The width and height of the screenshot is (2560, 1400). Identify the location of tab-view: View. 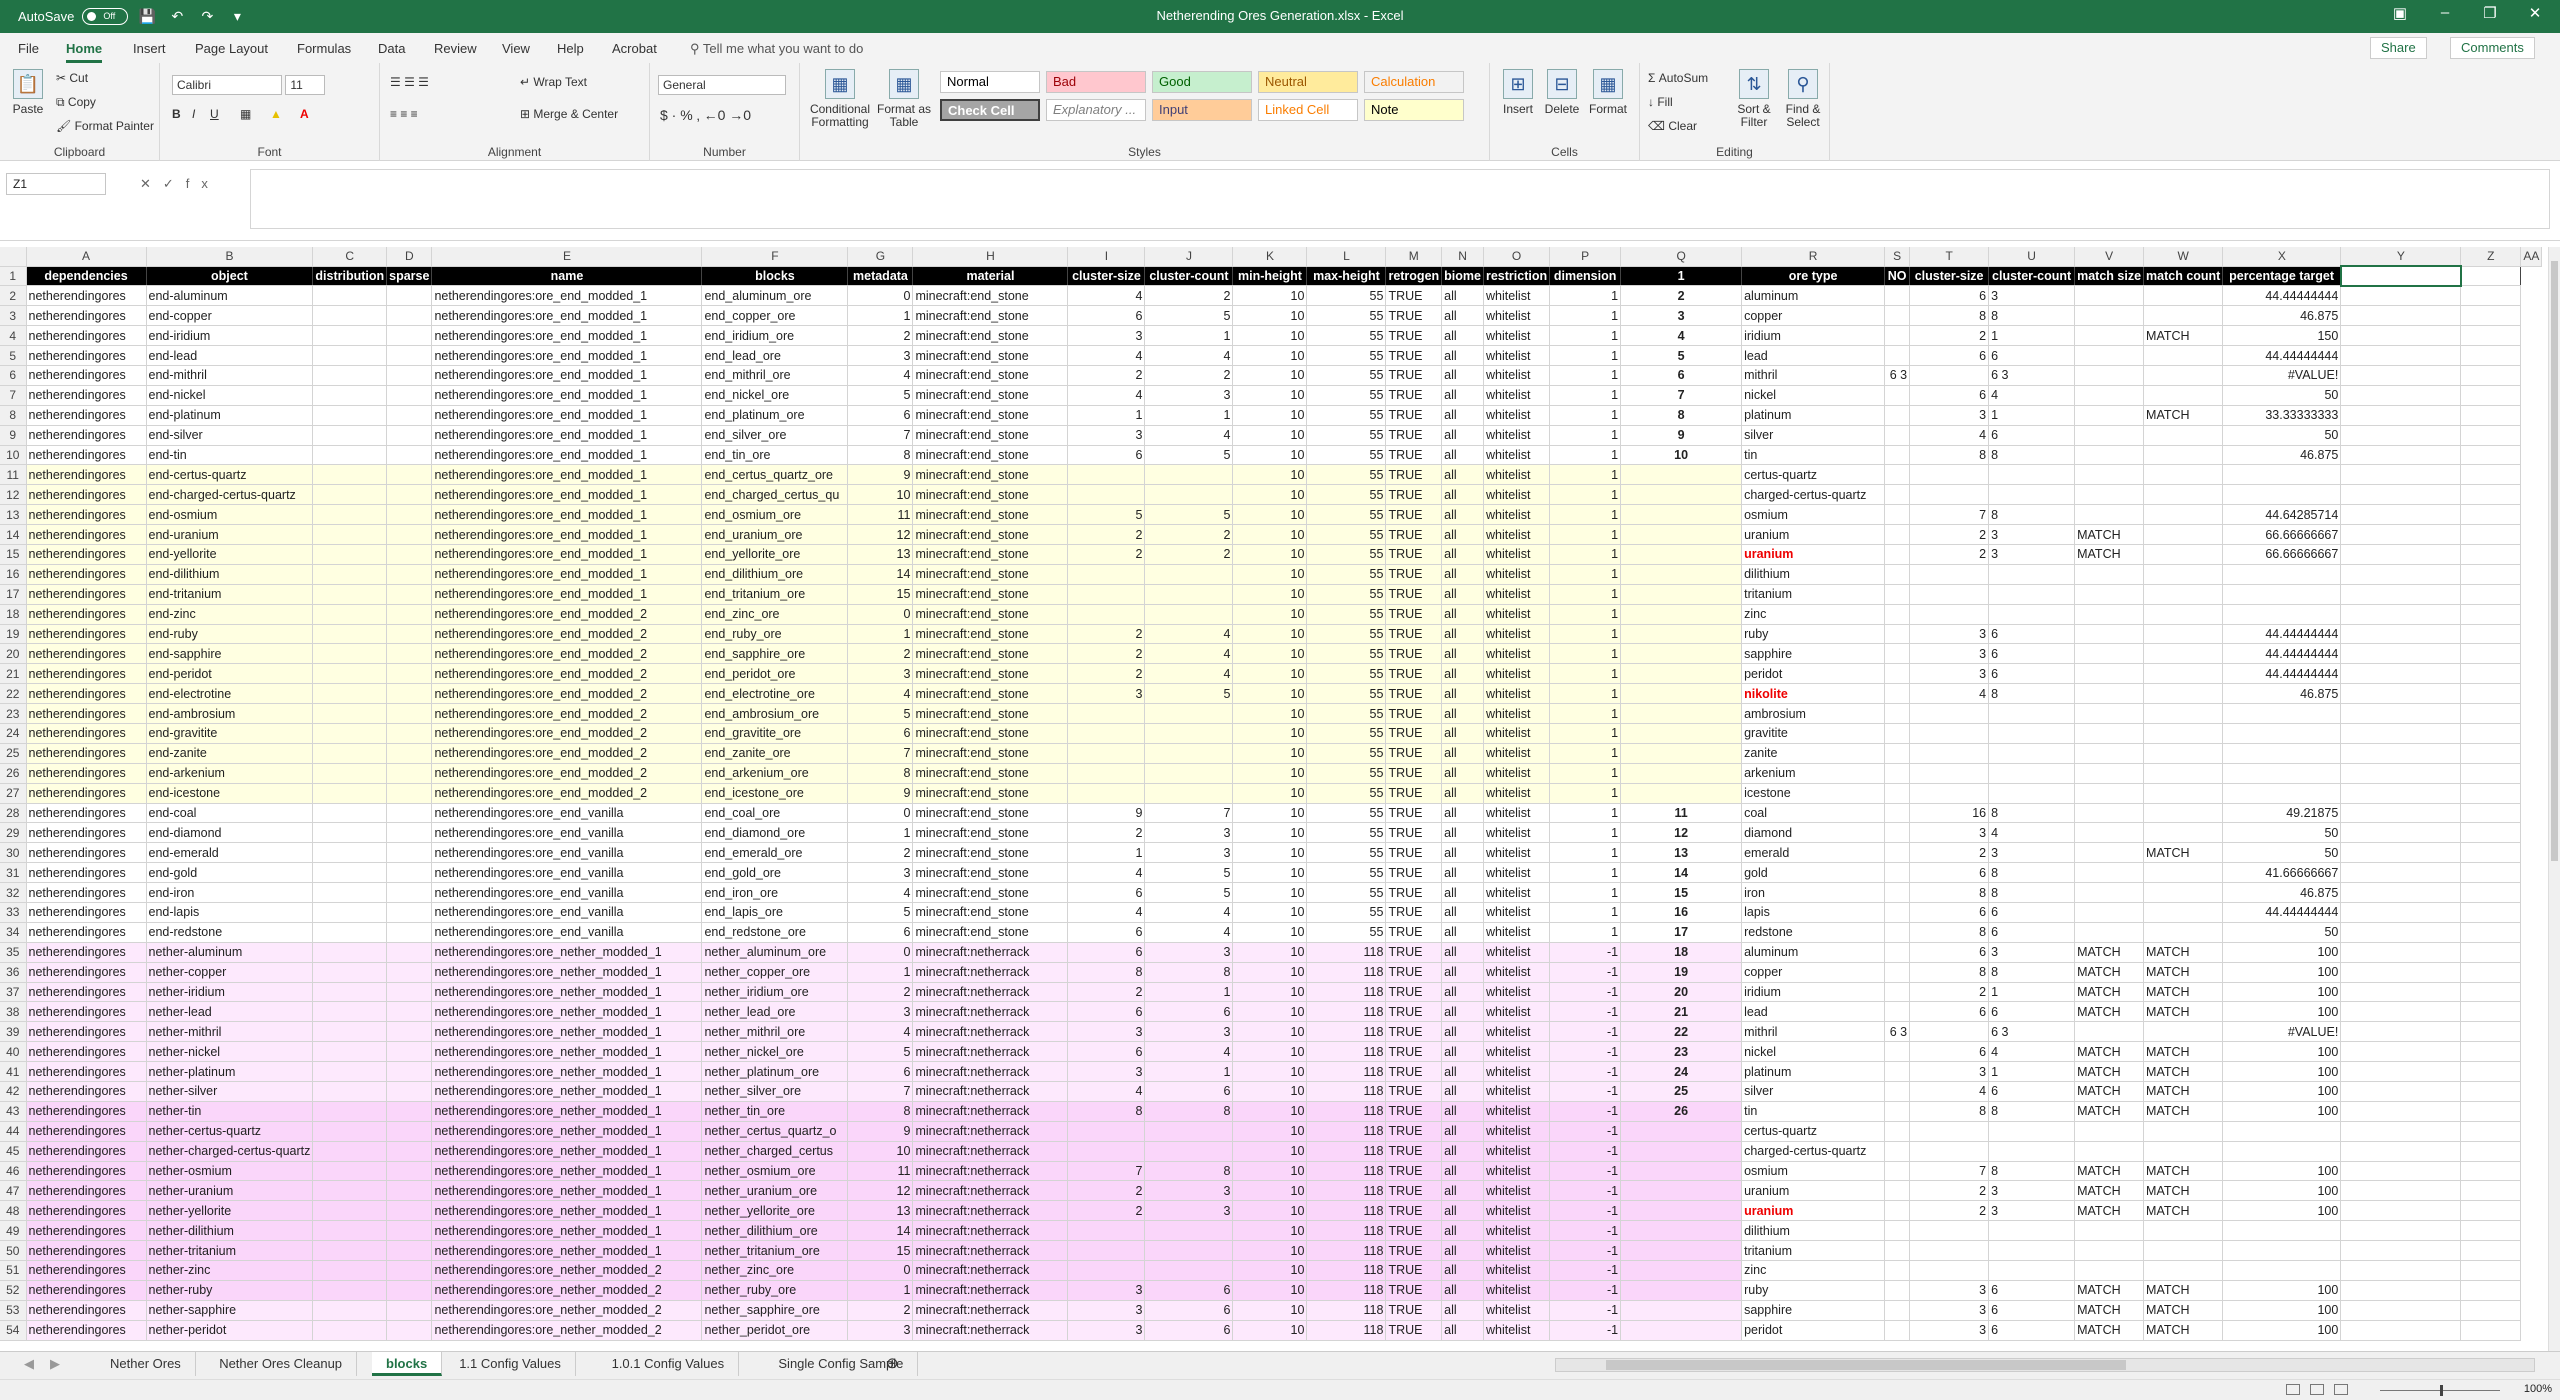
(516, 48).